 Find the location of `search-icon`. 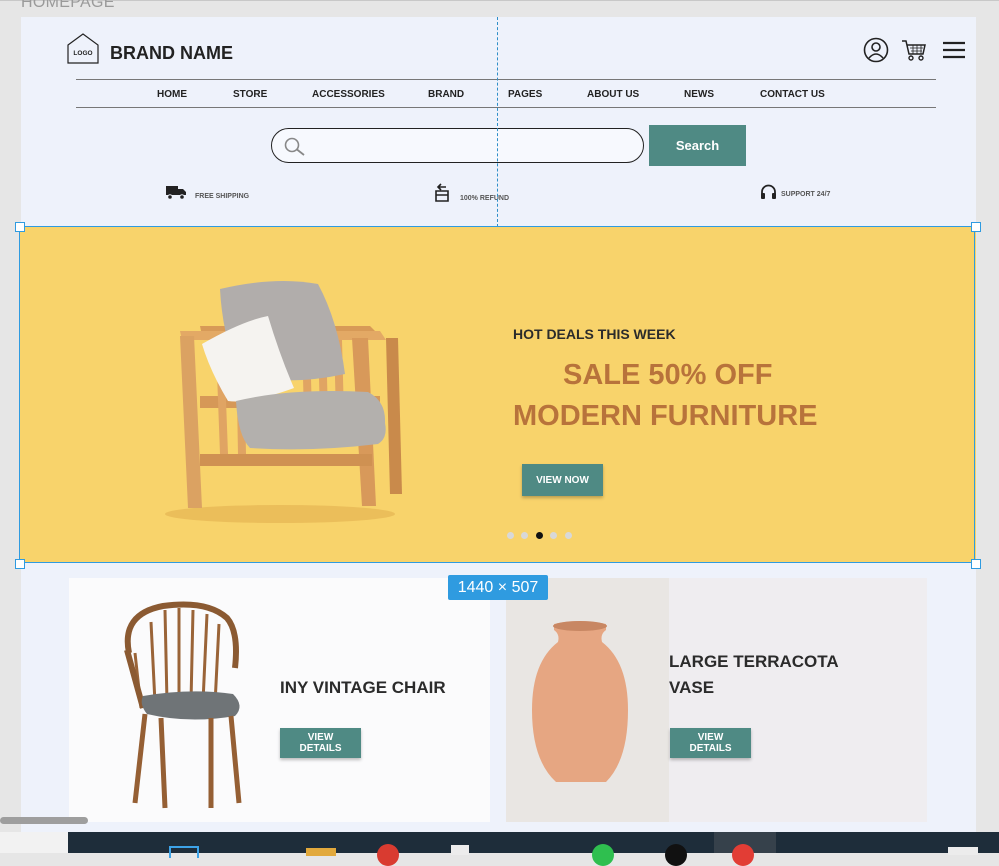

search-icon is located at coordinates (294, 146).